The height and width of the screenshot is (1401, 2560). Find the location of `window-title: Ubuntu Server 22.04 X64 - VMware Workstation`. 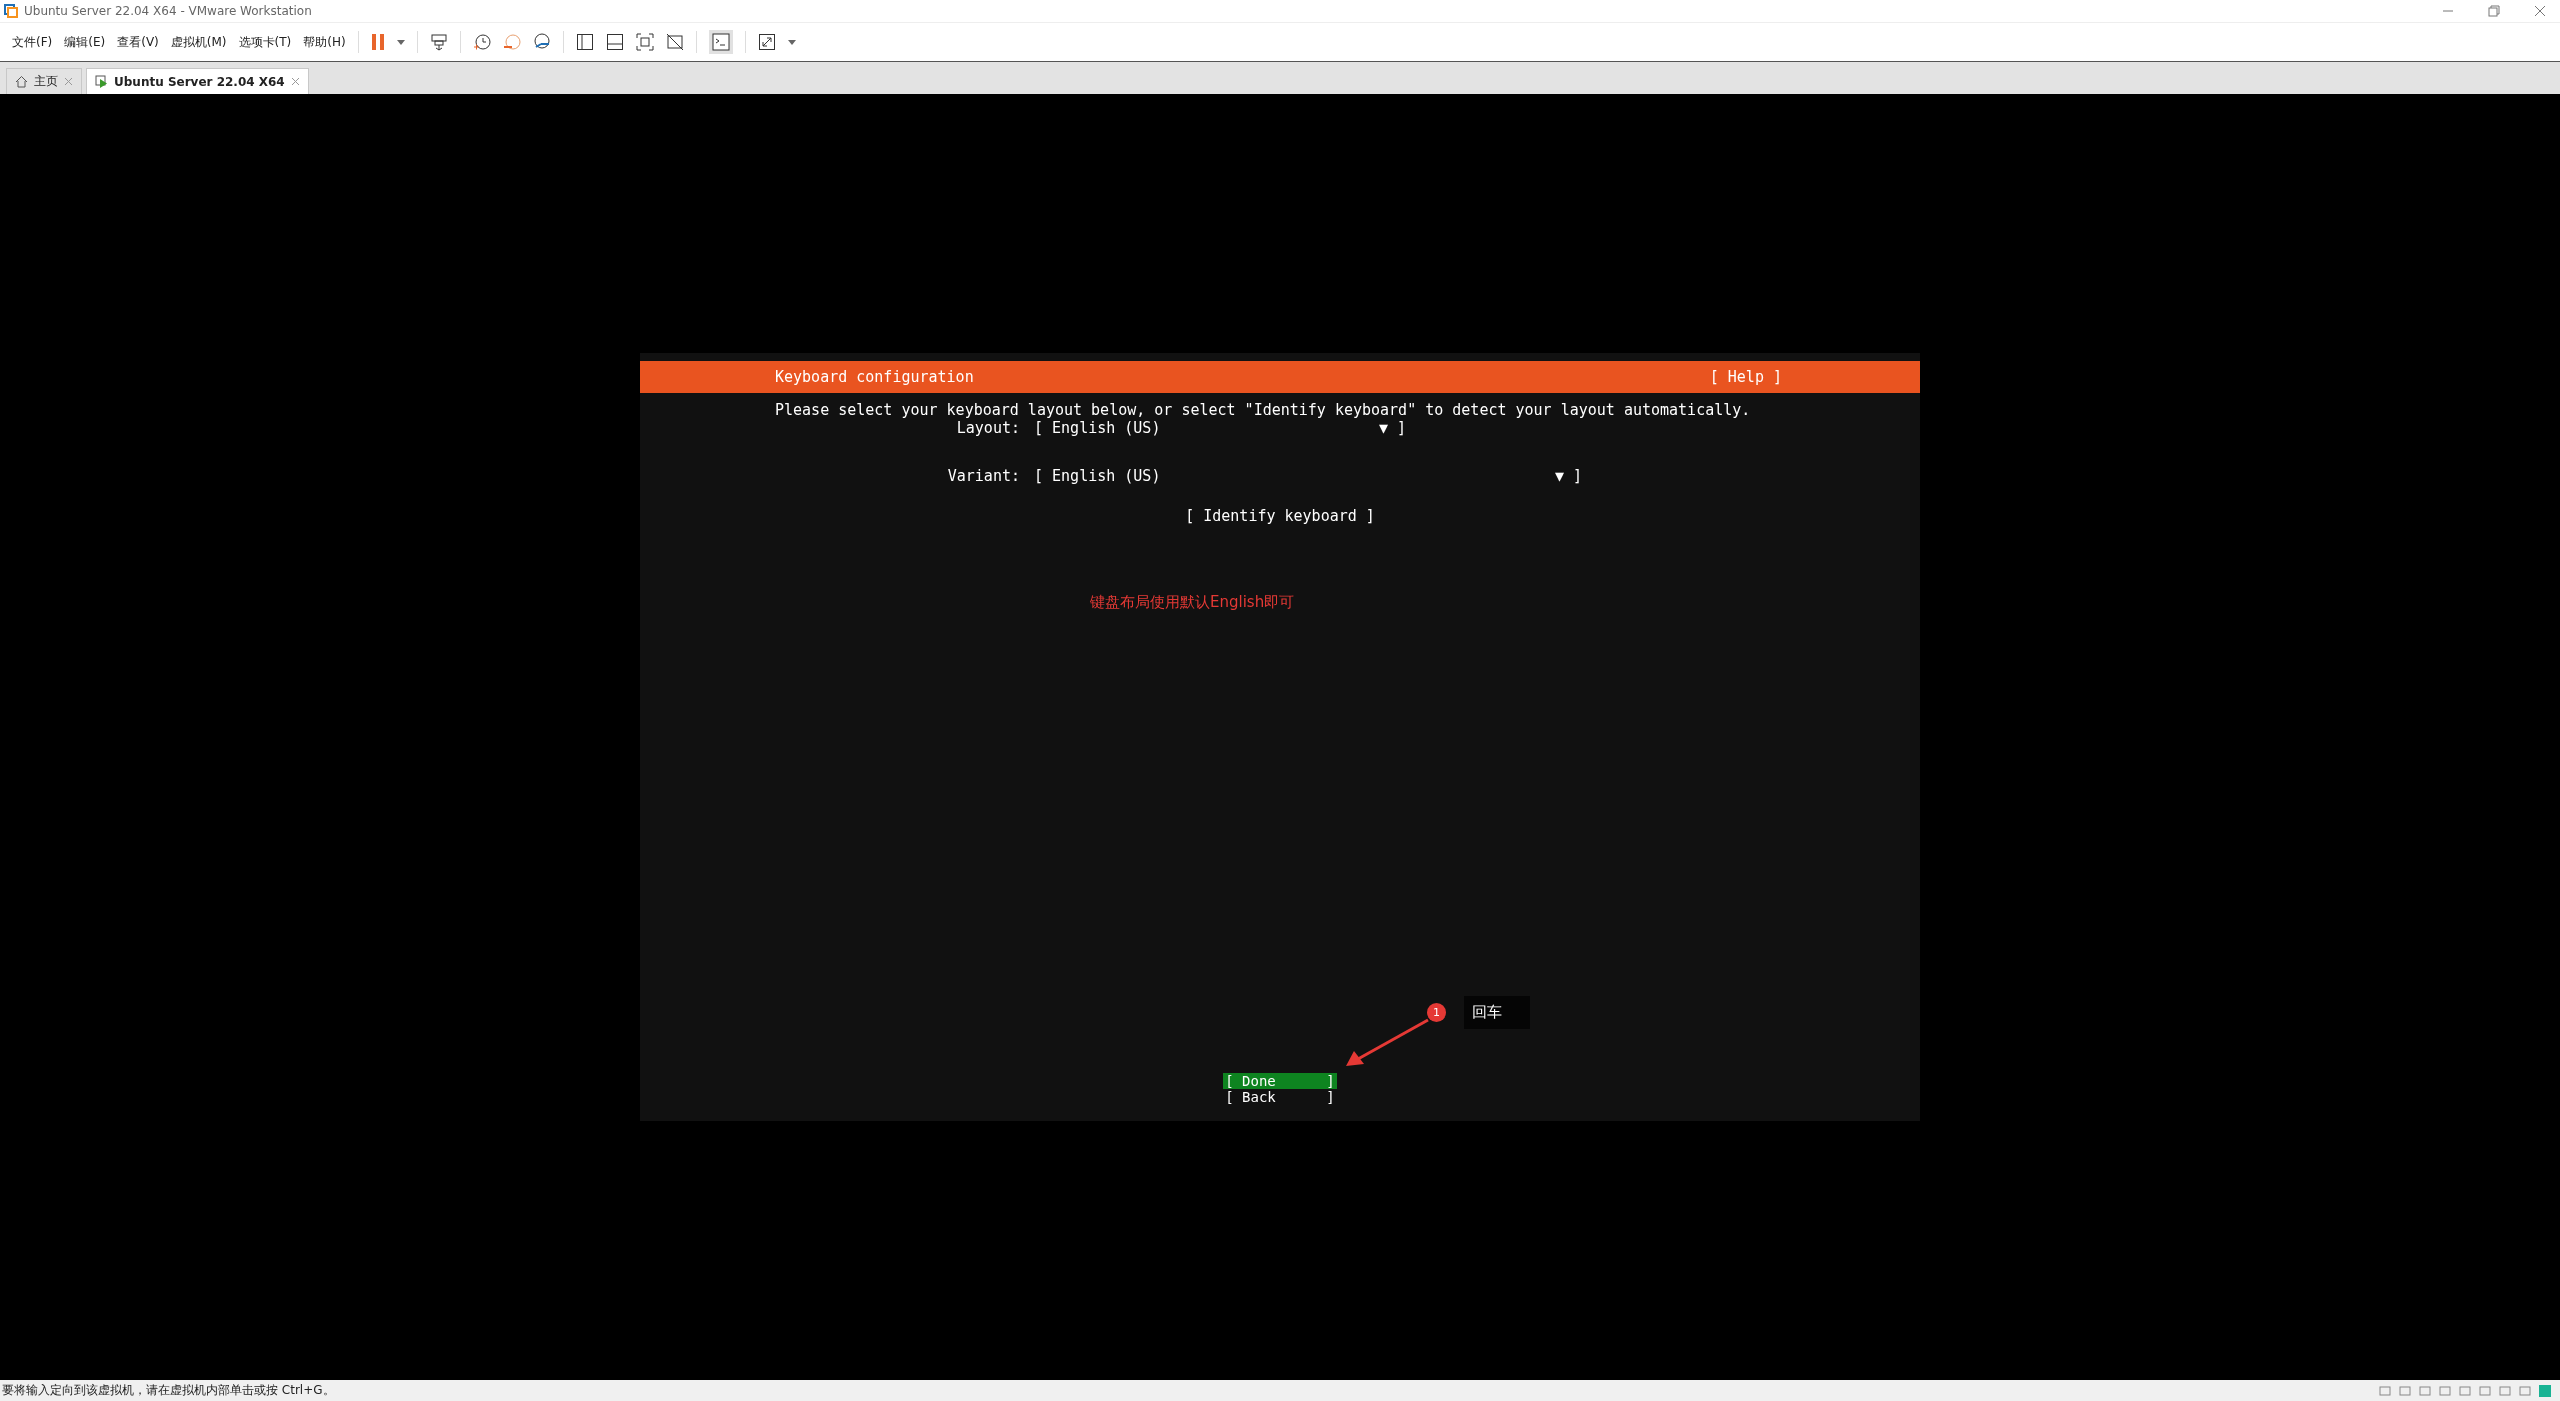

window-title: Ubuntu Server 22.04 X64 - VMware Workstation is located at coordinates (168, 11).